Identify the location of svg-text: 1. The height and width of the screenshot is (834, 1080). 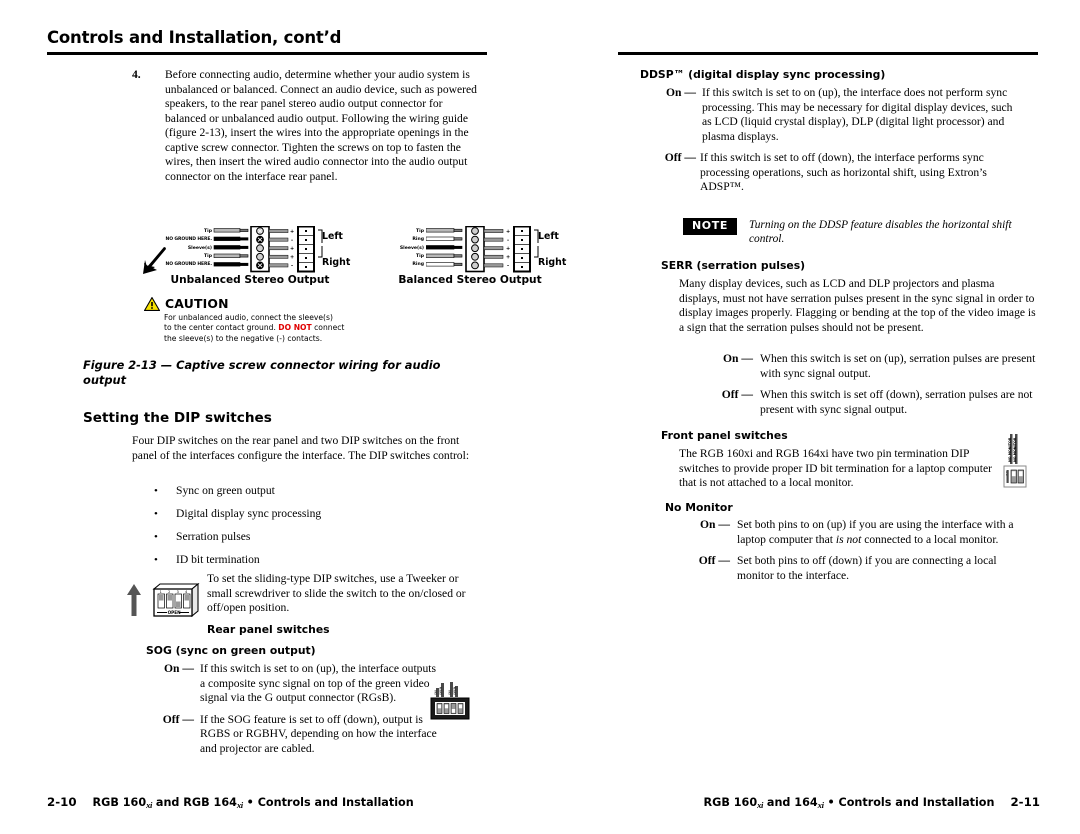
(161, 592).